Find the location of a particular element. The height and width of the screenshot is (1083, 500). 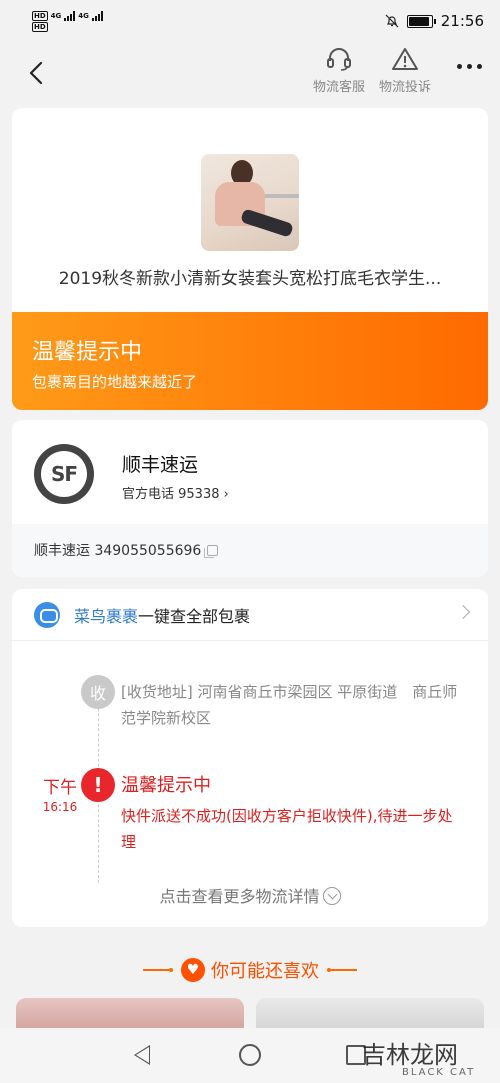

more-dots-icon is located at coordinates (469, 66).